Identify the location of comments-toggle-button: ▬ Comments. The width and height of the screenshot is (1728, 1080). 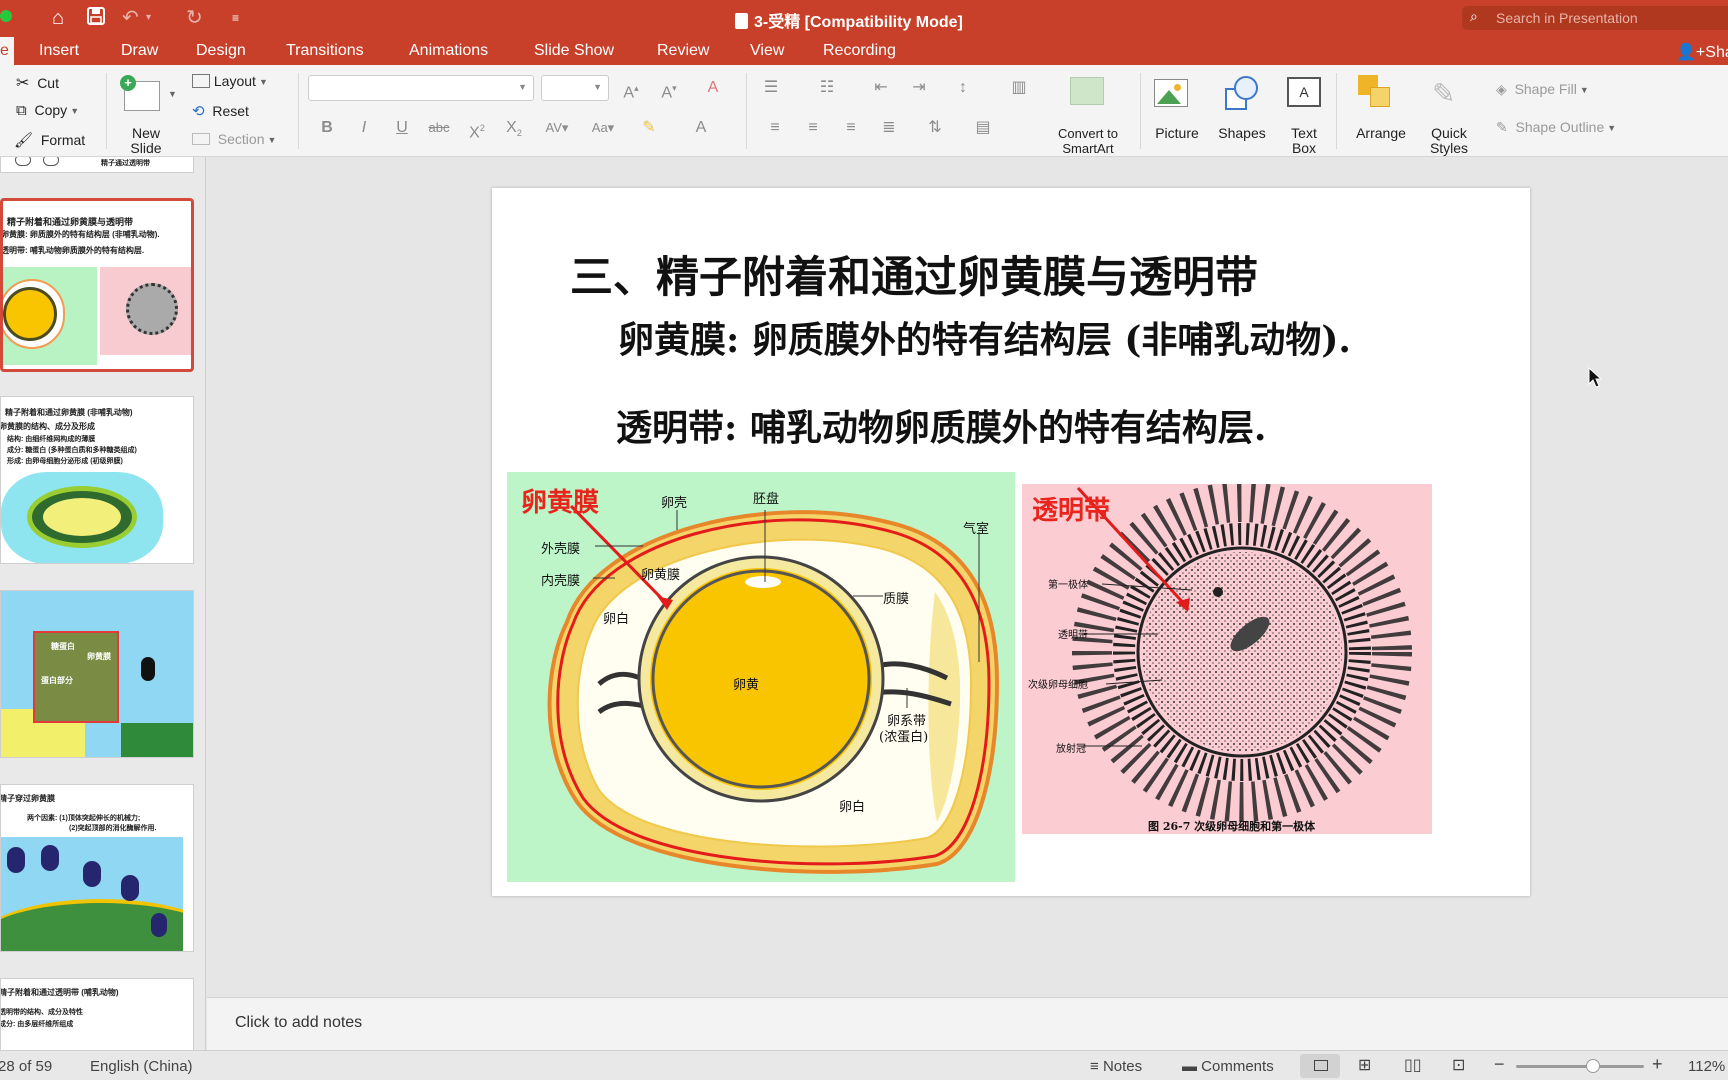
(1228, 1066).